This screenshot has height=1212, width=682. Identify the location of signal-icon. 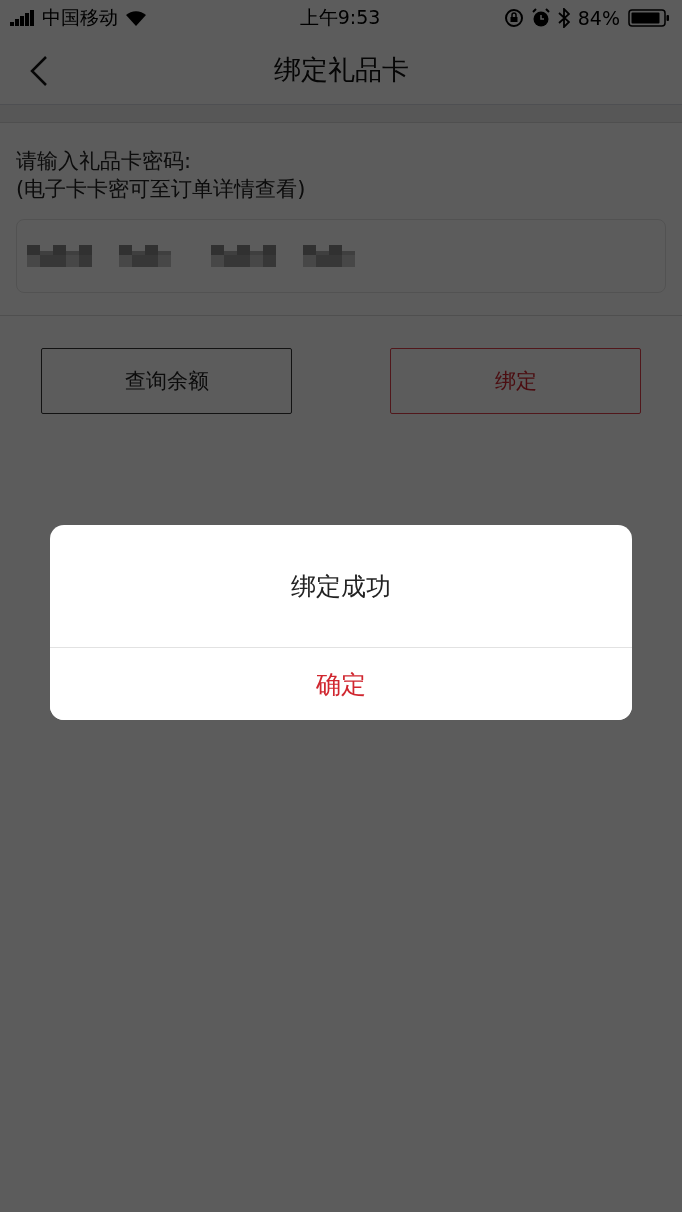
(23, 18).